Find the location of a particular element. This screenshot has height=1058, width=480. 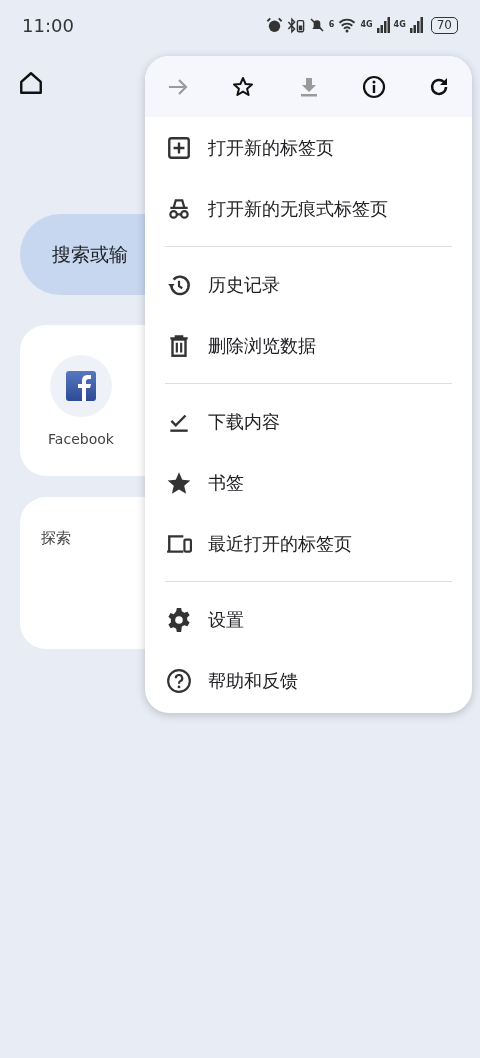

search-placeholder: 搜索或输 is located at coordinates (90, 255).